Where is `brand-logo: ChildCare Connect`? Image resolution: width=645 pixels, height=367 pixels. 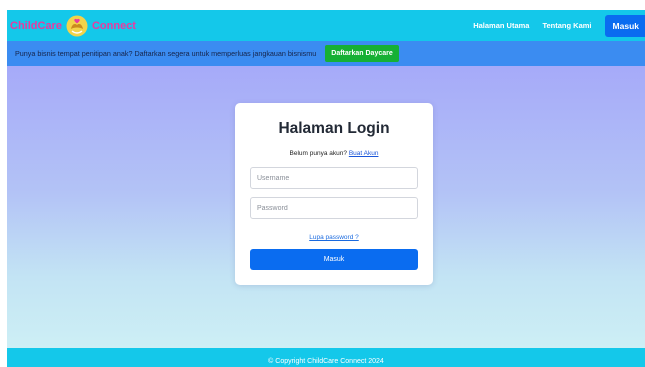
brand-logo: ChildCare Connect is located at coordinates (73, 26).